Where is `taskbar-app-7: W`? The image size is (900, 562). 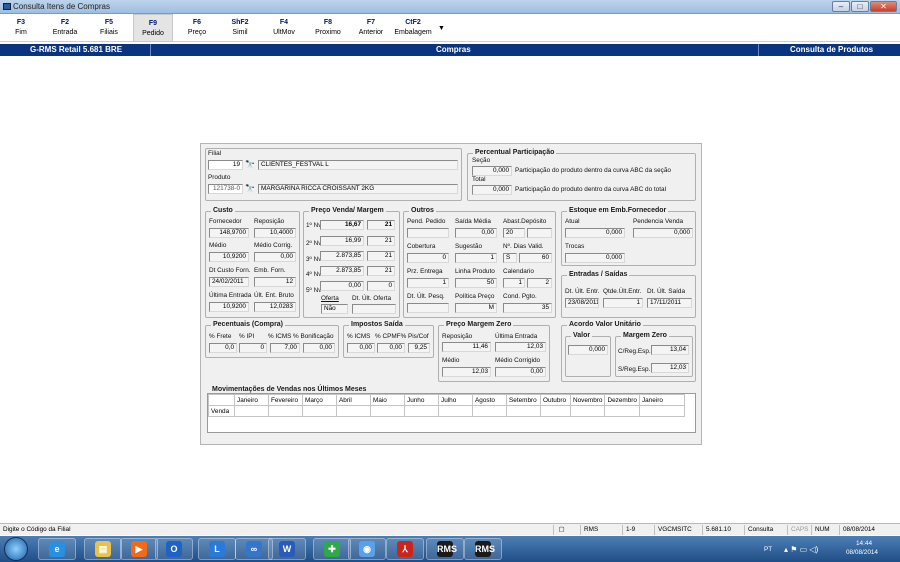 taskbar-app-7: W is located at coordinates (287, 549).